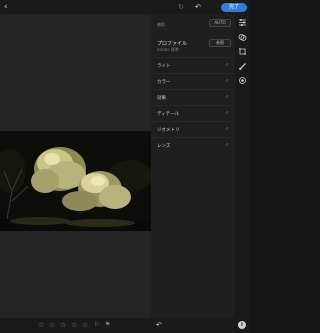  I want to click on crop-icon, so click(242, 51).